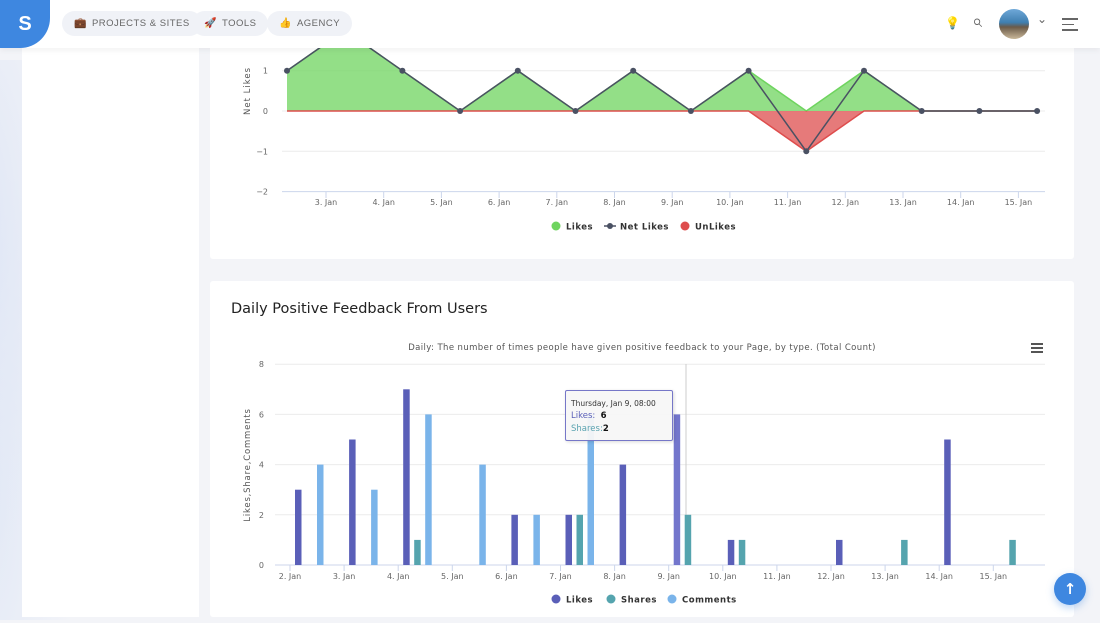 The height and width of the screenshot is (623, 1100). Describe the element at coordinates (1042, 19) in the screenshot. I see `chevron-down-icon: ⌄` at that location.